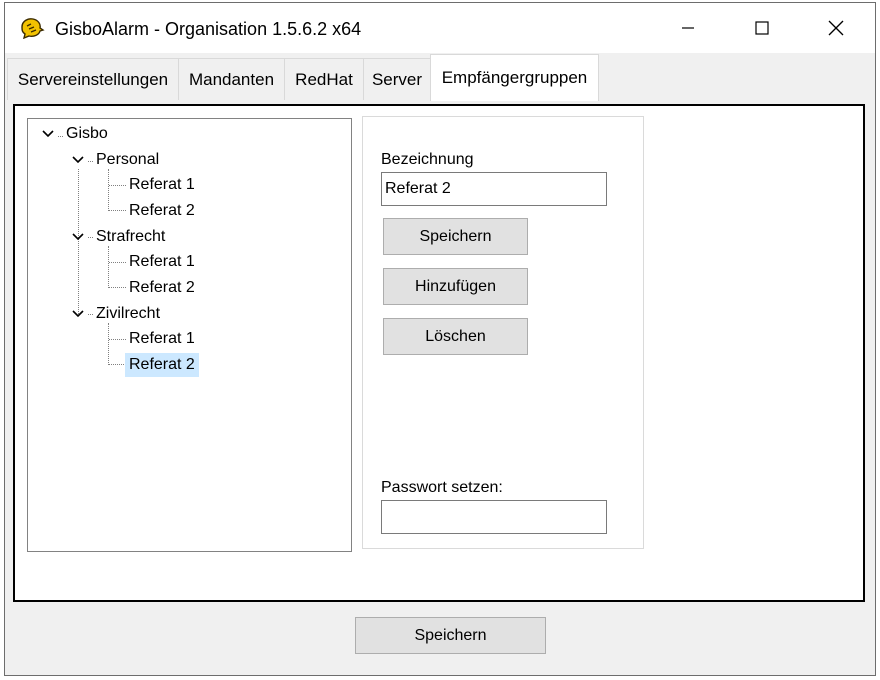 This screenshot has width=880, height=680. What do you see at coordinates (397, 79) in the screenshot?
I see `tab-server: Server` at bounding box center [397, 79].